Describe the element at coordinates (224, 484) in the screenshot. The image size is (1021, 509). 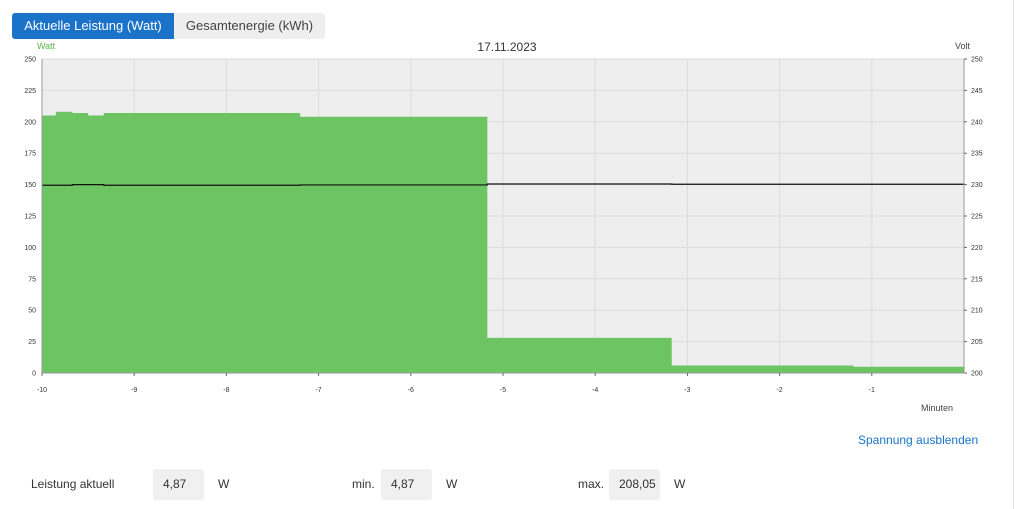
I see `current-power-unit: W` at that location.